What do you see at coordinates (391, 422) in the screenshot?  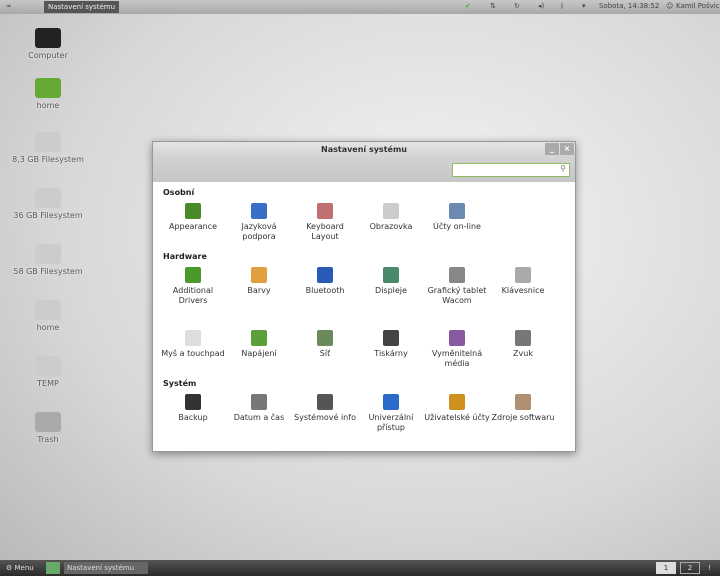 I see `settings-item-label: Univerzální přístup` at bounding box center [391, 422].